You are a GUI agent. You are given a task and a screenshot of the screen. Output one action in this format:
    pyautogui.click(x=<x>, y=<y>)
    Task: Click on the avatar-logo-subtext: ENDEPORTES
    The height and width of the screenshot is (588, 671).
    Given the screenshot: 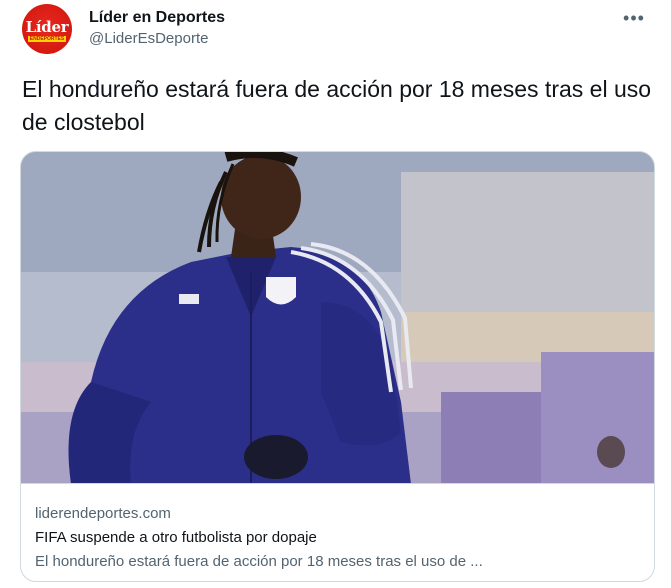 What is the action you would take?
    pyautogui.click(x=47, y=38)
    